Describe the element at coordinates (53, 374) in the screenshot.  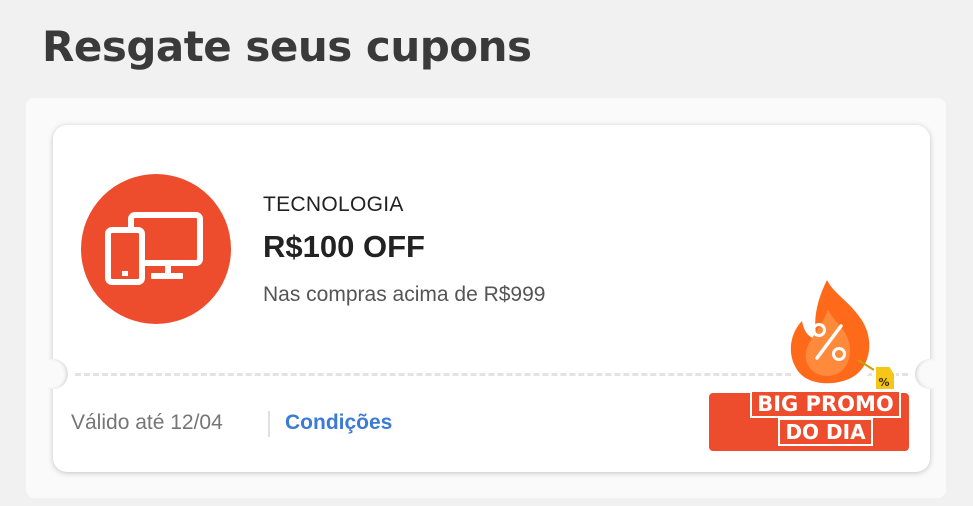
I see `coupon-notch-left` at that location.